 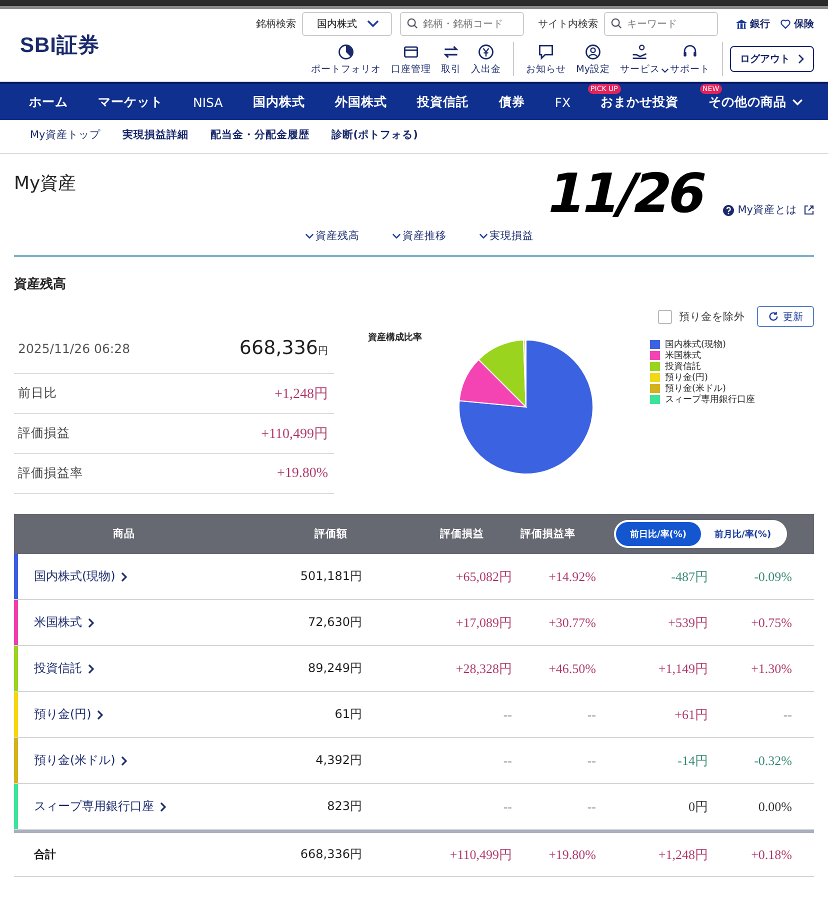 What do you see at coordinates (346, 51) in the screenshot?
I see `pie-icon` at bounding box center [346, 51].